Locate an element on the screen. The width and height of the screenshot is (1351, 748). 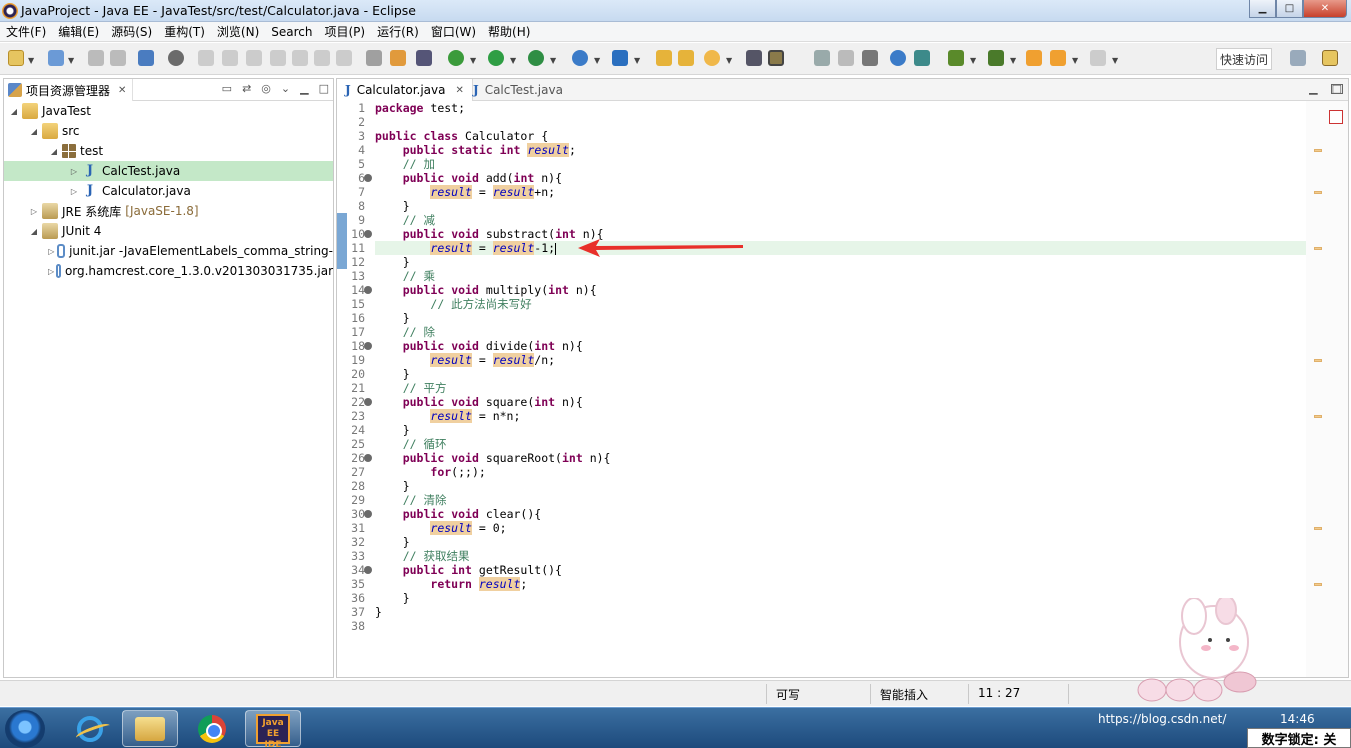
code-line: 27 for(;;); is located at coordinates (842, 472).